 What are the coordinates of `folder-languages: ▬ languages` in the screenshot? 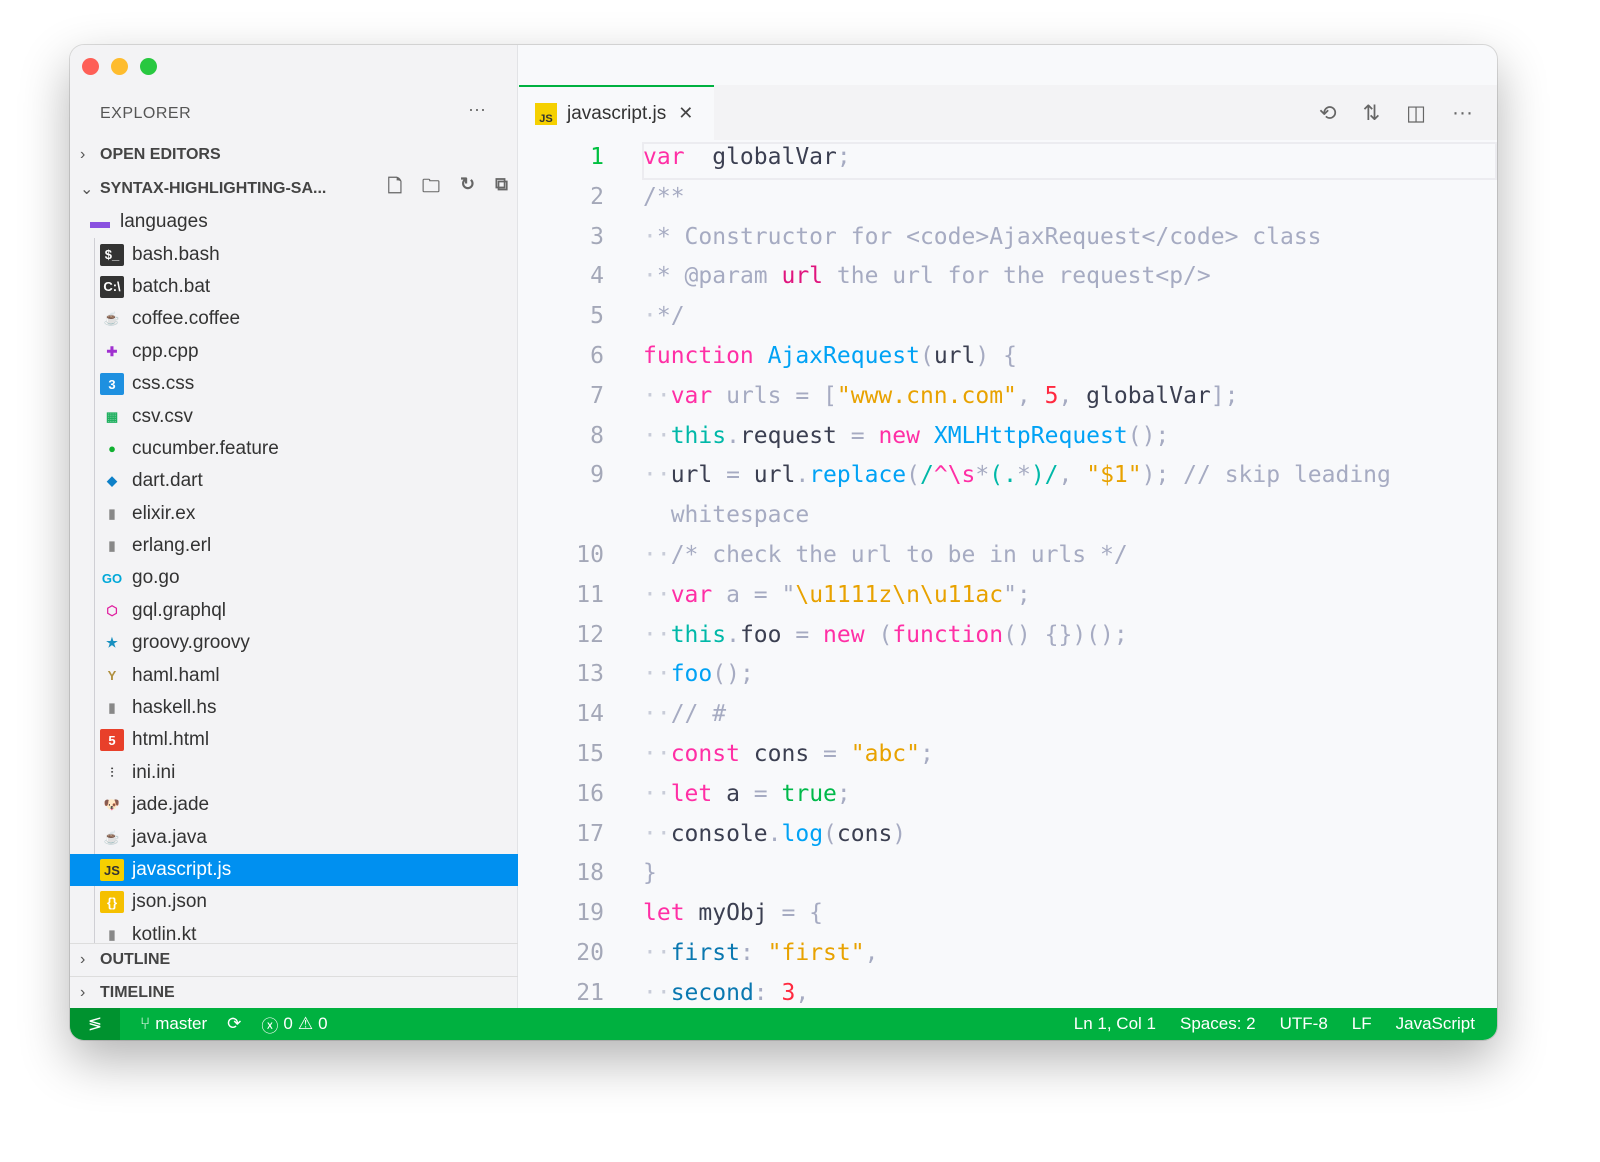 It's located at (294, 222).